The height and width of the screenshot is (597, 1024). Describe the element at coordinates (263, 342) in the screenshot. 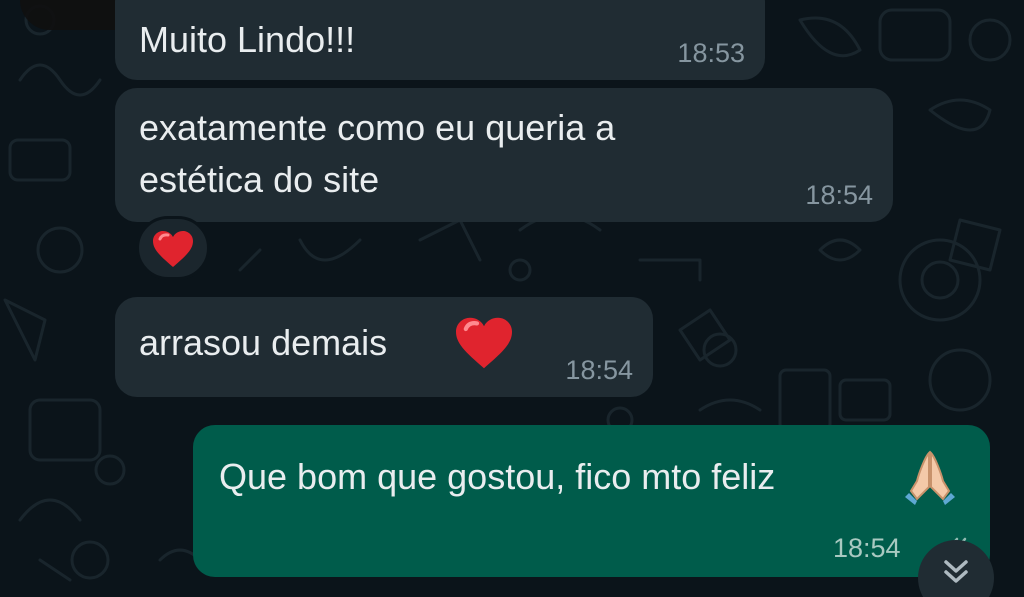

I see `message-text: arrasou demais` at that location.